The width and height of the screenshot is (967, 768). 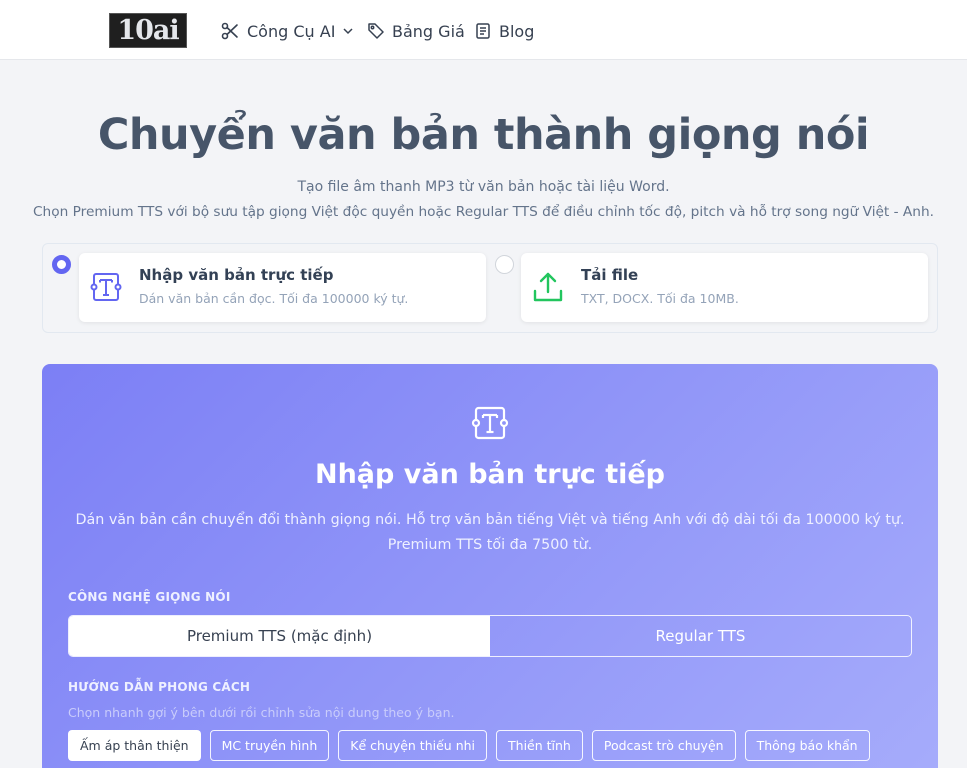 I want to click on top-navbar: 10ai Công Cụ AI Bảng Giá Blog, so click(x=483, y=30).